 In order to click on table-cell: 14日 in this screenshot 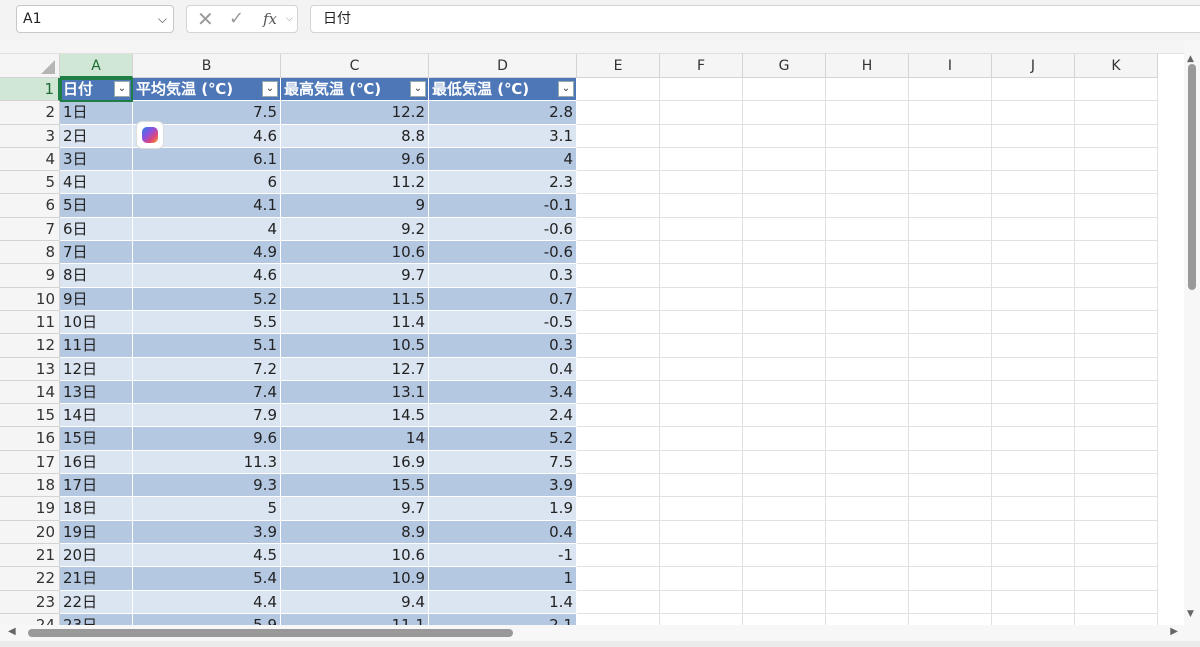, I will do `click(96, 416)`.